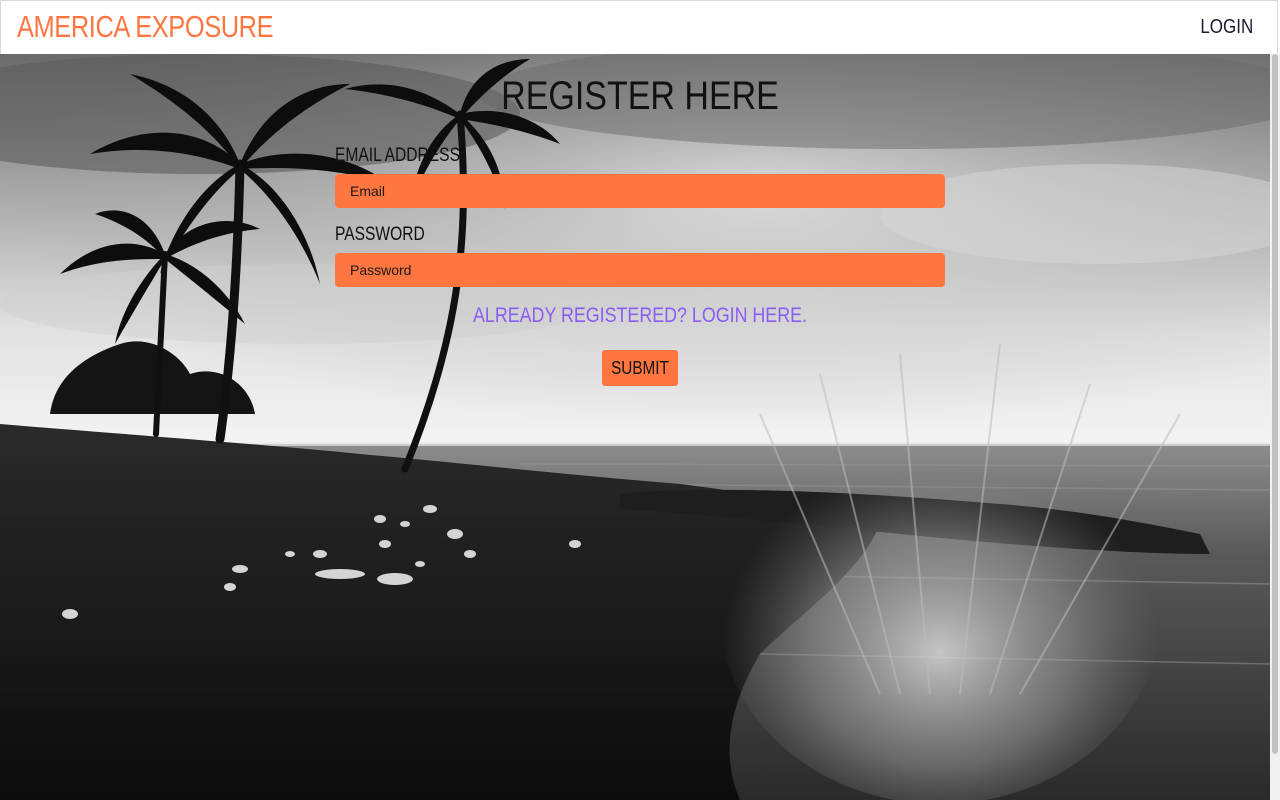 This screenshot has width=1280, height=800. Describe the element at coordinates (1275, 404) in the screenshot. I see `scrollbar-thumb` at that location.